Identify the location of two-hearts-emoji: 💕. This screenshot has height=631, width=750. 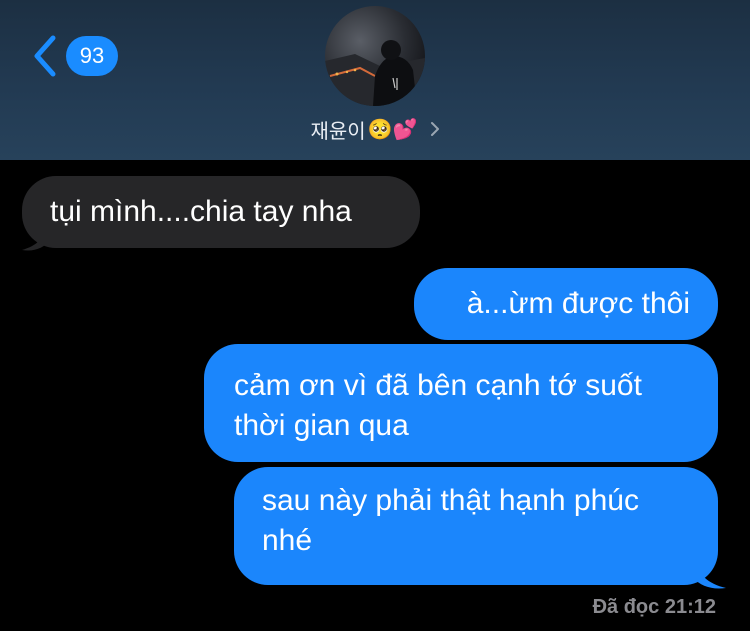
(405, 129).